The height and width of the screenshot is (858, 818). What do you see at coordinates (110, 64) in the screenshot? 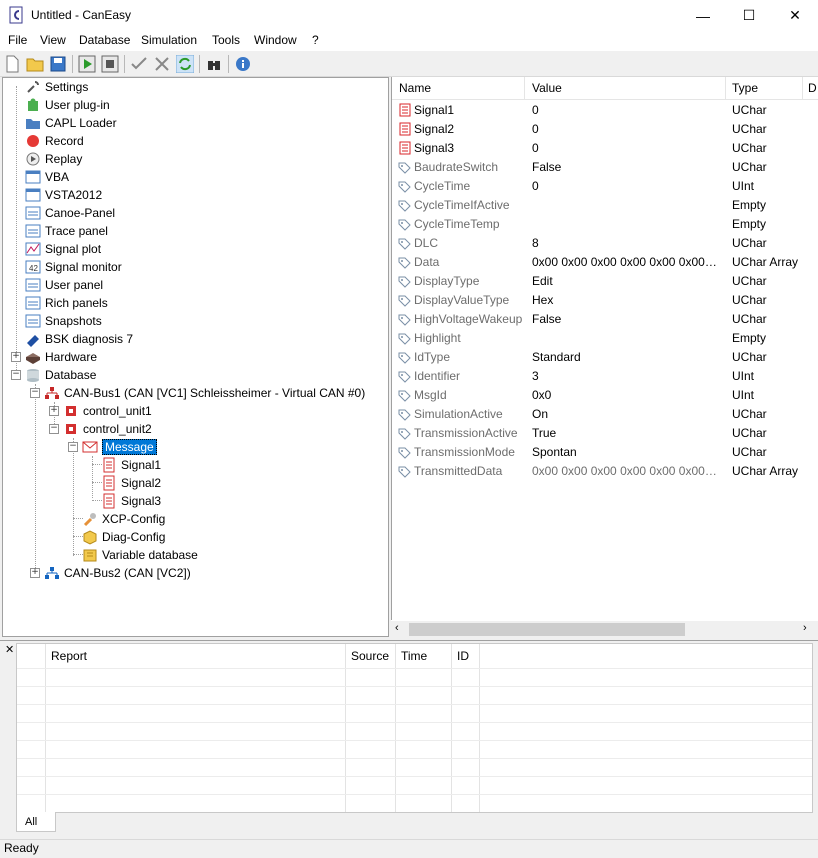
I see `stop-icon` at bounding box center [110, 64].